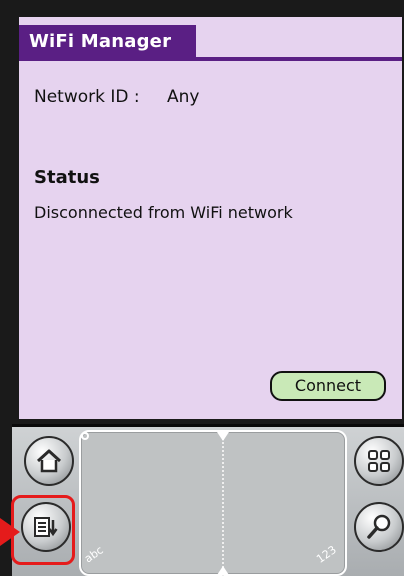 The height and width of the screenshot is (576, 404). I want to click on home-icon, so click(49, 461).